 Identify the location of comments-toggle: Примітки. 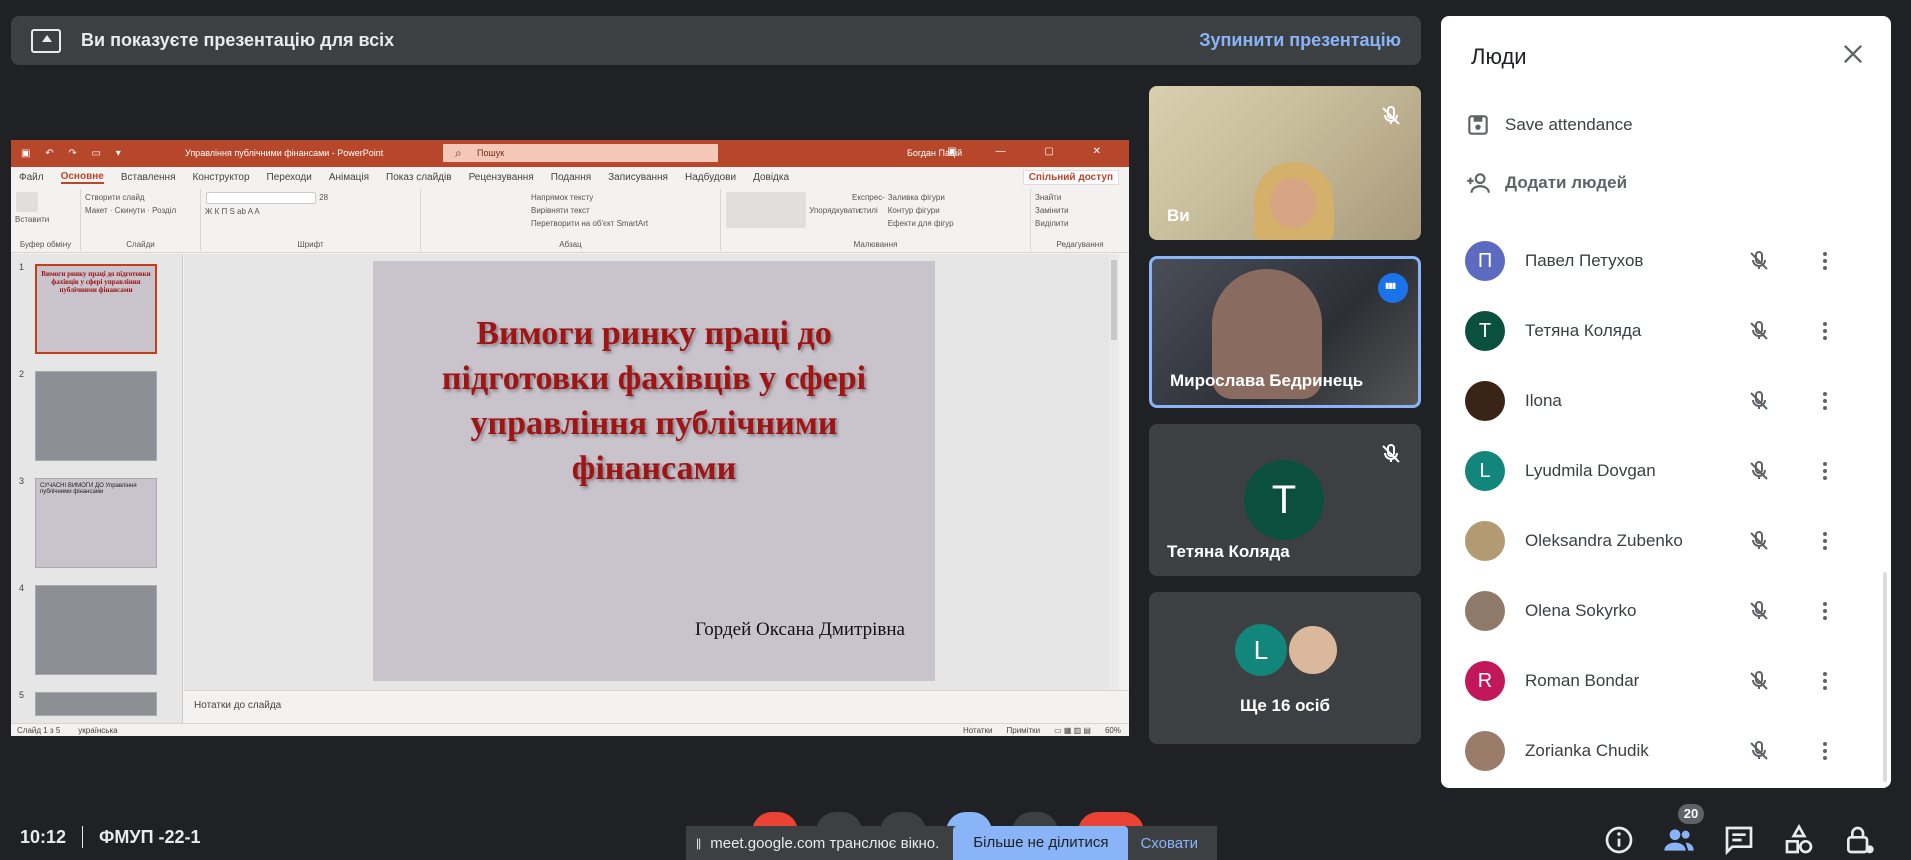
(1024, 730).